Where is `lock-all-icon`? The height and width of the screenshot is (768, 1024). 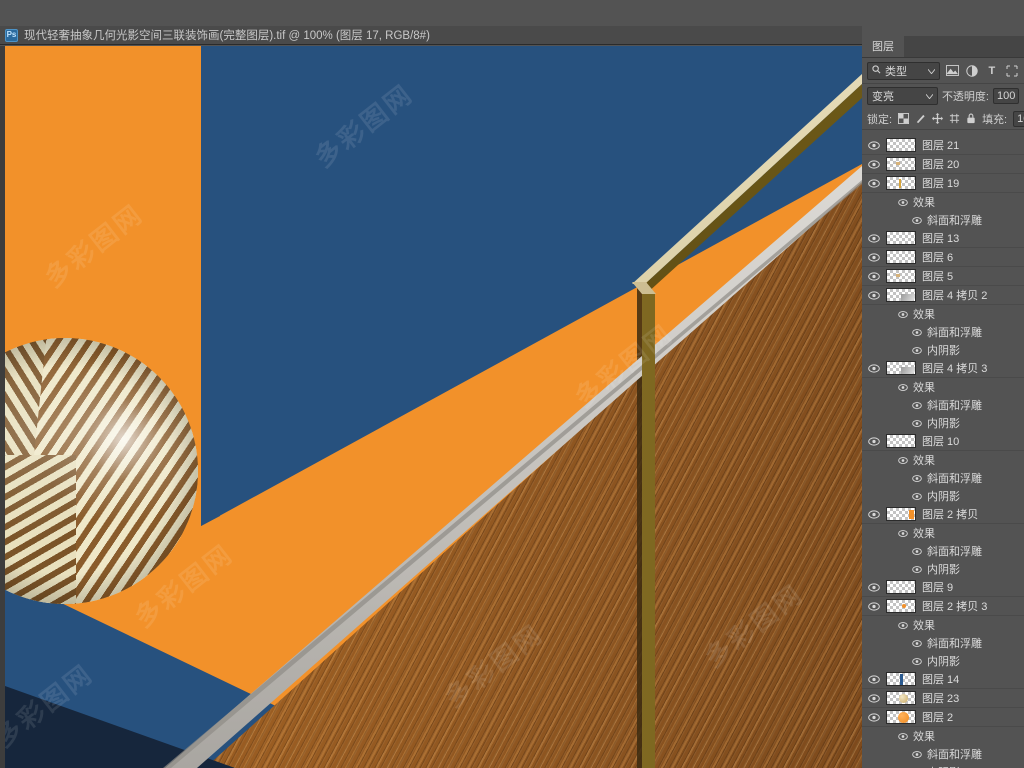 lock-all-icon is located at coordinates (971, 118).